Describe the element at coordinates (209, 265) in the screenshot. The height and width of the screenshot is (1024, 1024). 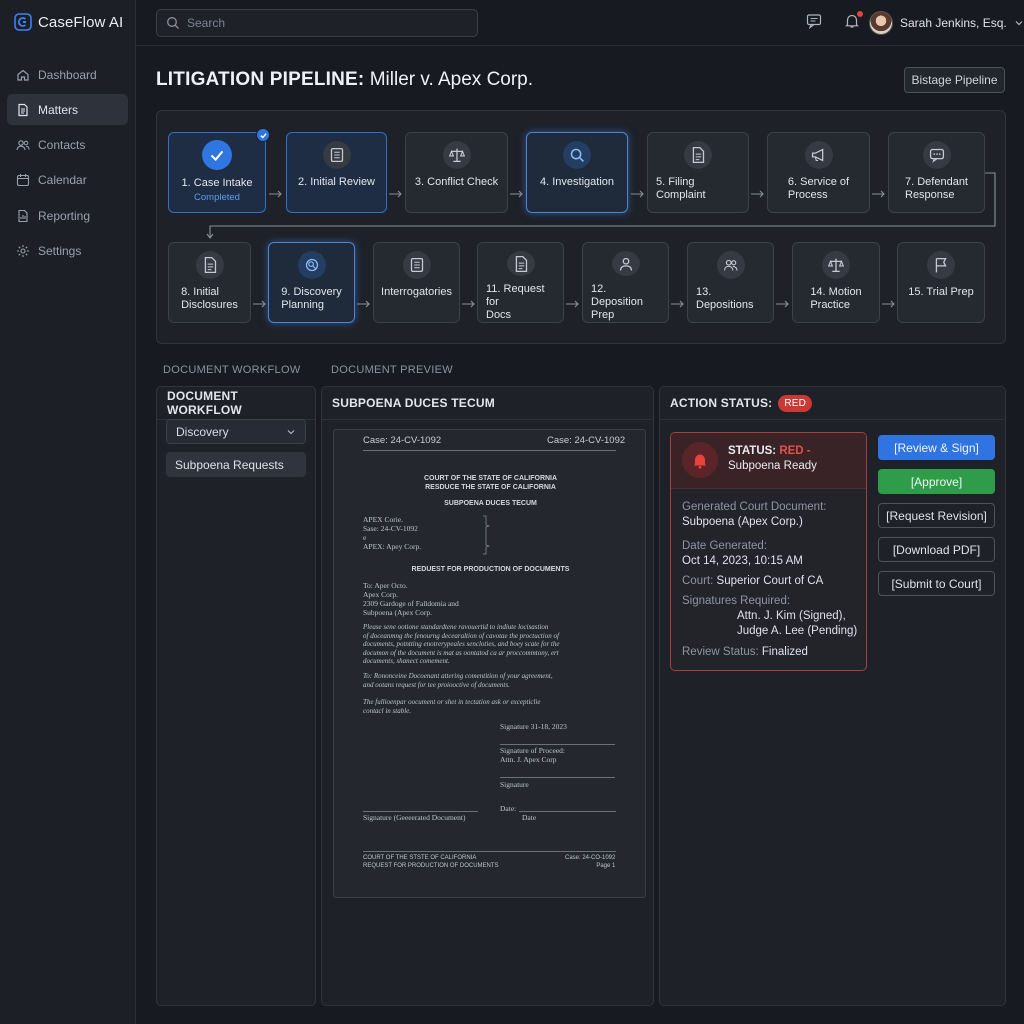
I see `file-icon` at that location.